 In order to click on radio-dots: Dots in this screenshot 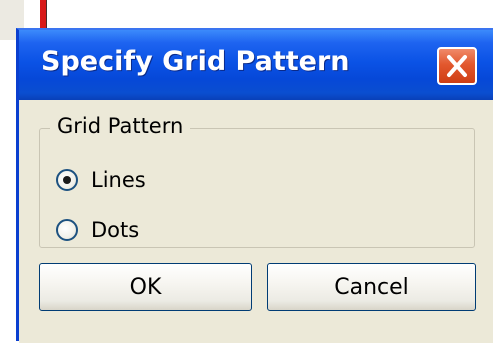, I will do `click(97, 230)`.